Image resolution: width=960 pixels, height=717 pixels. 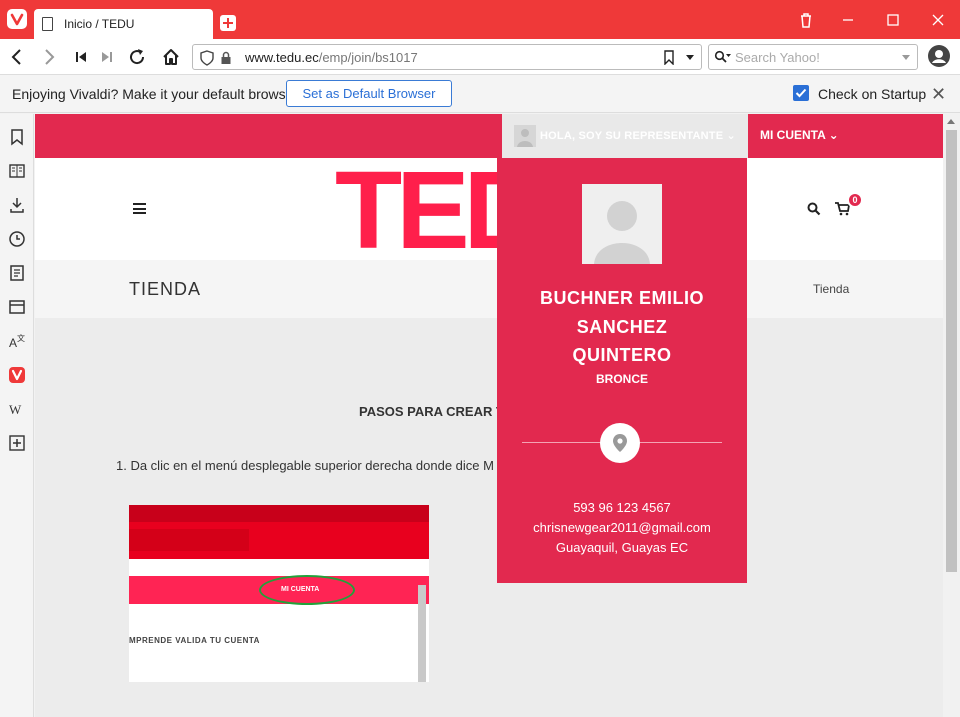 I want to click on new-tab-button, so click(x=228, y=23).